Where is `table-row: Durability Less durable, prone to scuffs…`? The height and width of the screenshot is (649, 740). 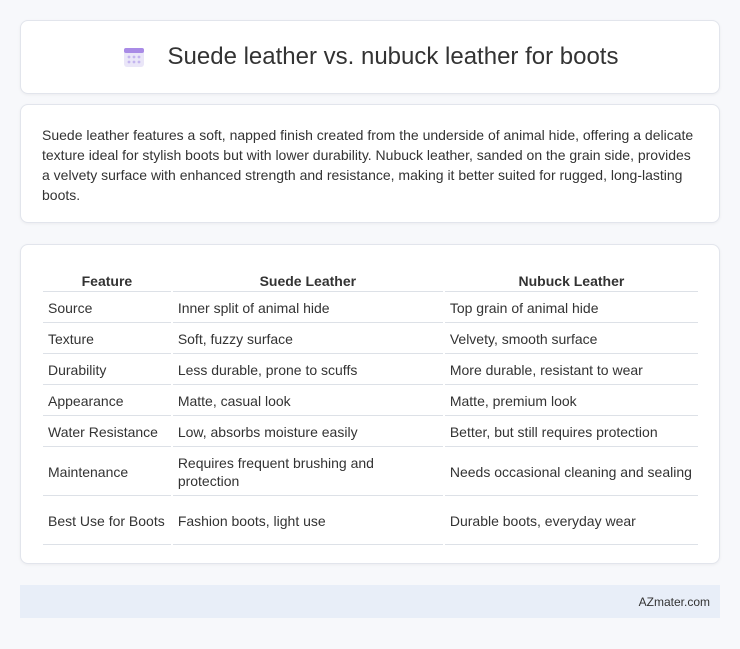 table-row: Durability Less durable, prone to scuffs… is located at coordinates (370, 370).